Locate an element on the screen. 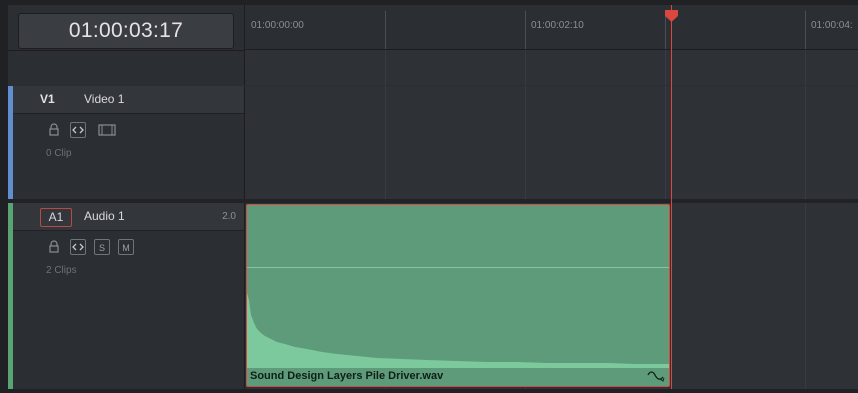 The width and height of the screenshot is (858, 393). track-header-video-1: V1 Video 1 0 Clip is located at coordinates (126, 142).